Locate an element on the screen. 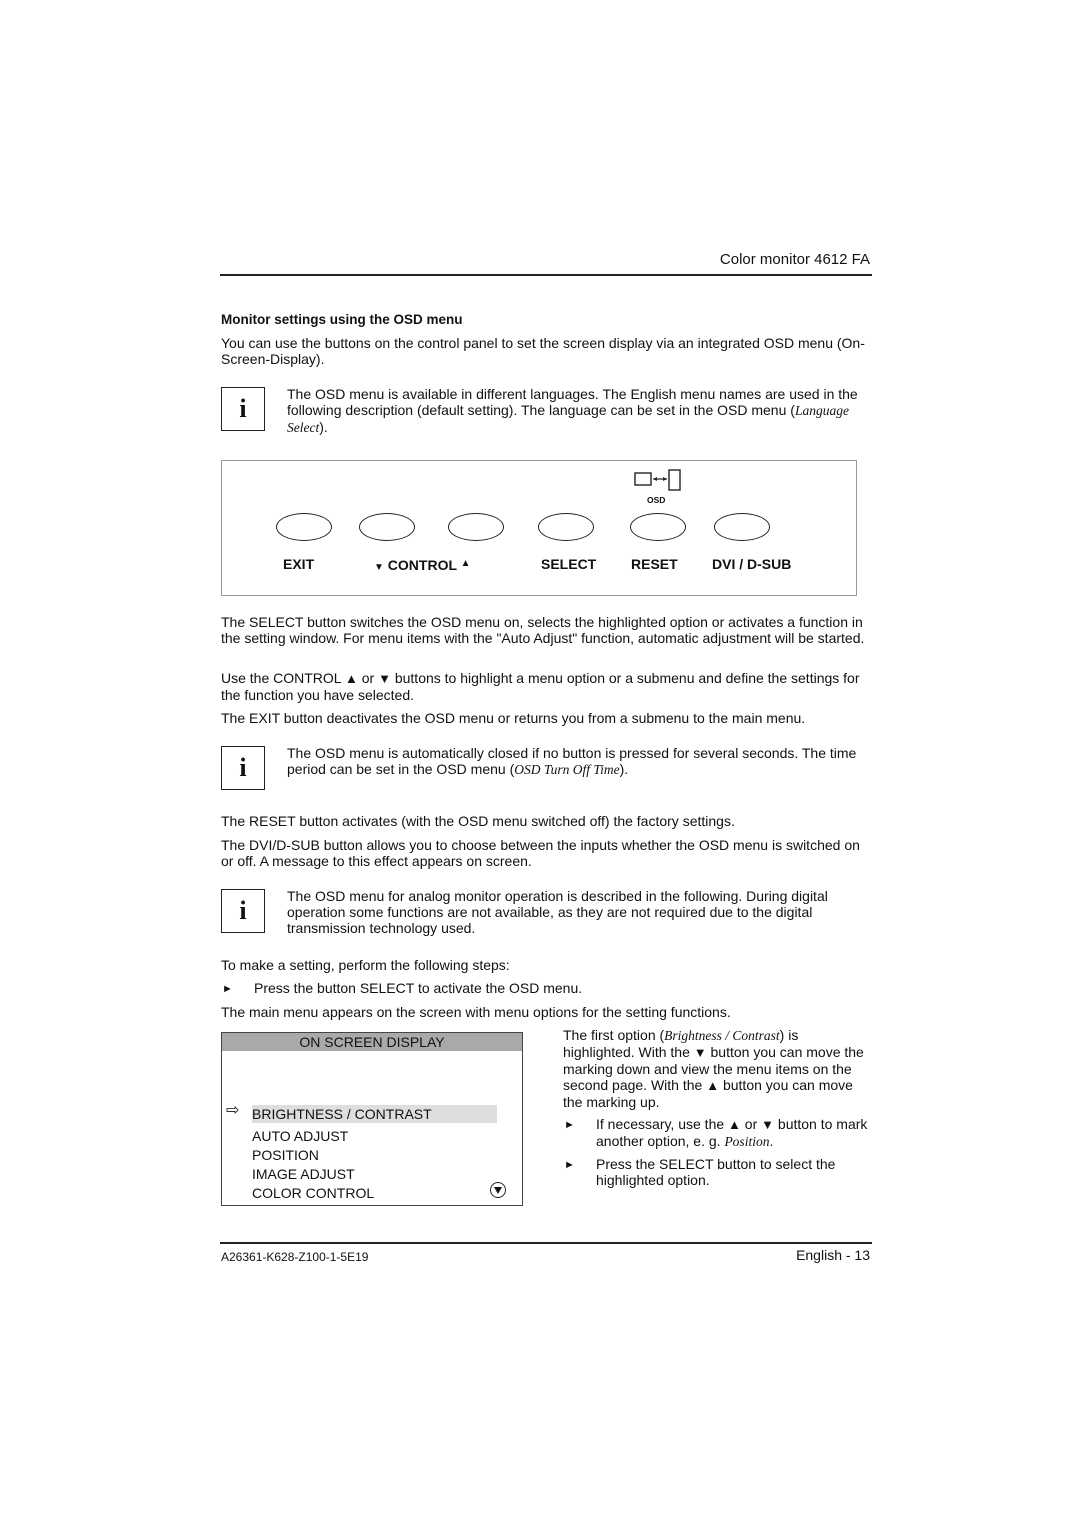  pointer-arrow-icon: ⇨ is located at coordinates (233, 1110).